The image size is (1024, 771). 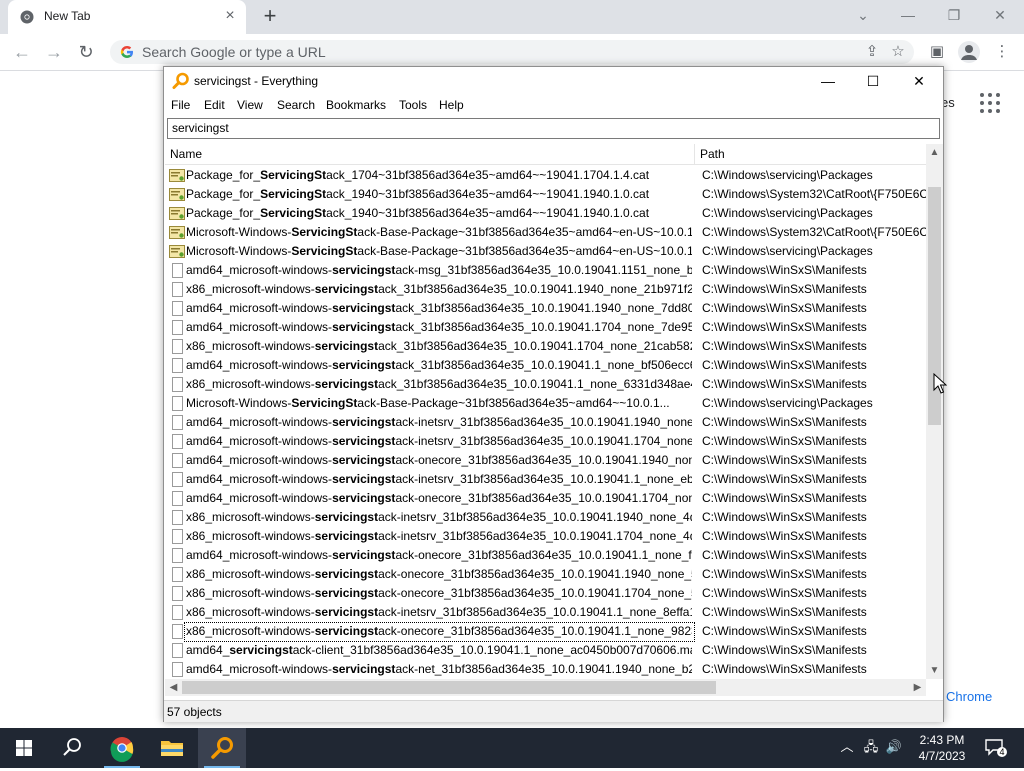 What do you see at coordinates (990, 103) in the screenshot?
I see `apps-grid-icon` at bounding box center [990, 103].